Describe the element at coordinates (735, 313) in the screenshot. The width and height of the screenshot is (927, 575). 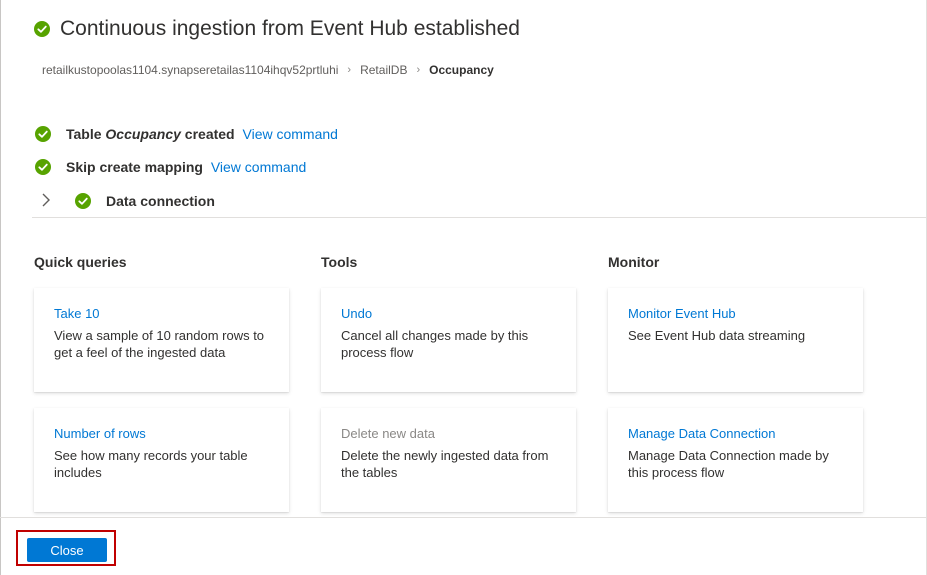
I see `card-title: Monitor Event Hub` at that location.